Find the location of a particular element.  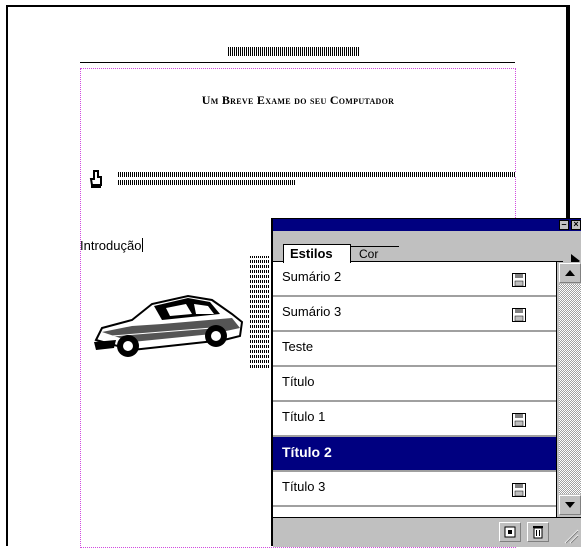

trash-icon is located at coordinates (538, 532).